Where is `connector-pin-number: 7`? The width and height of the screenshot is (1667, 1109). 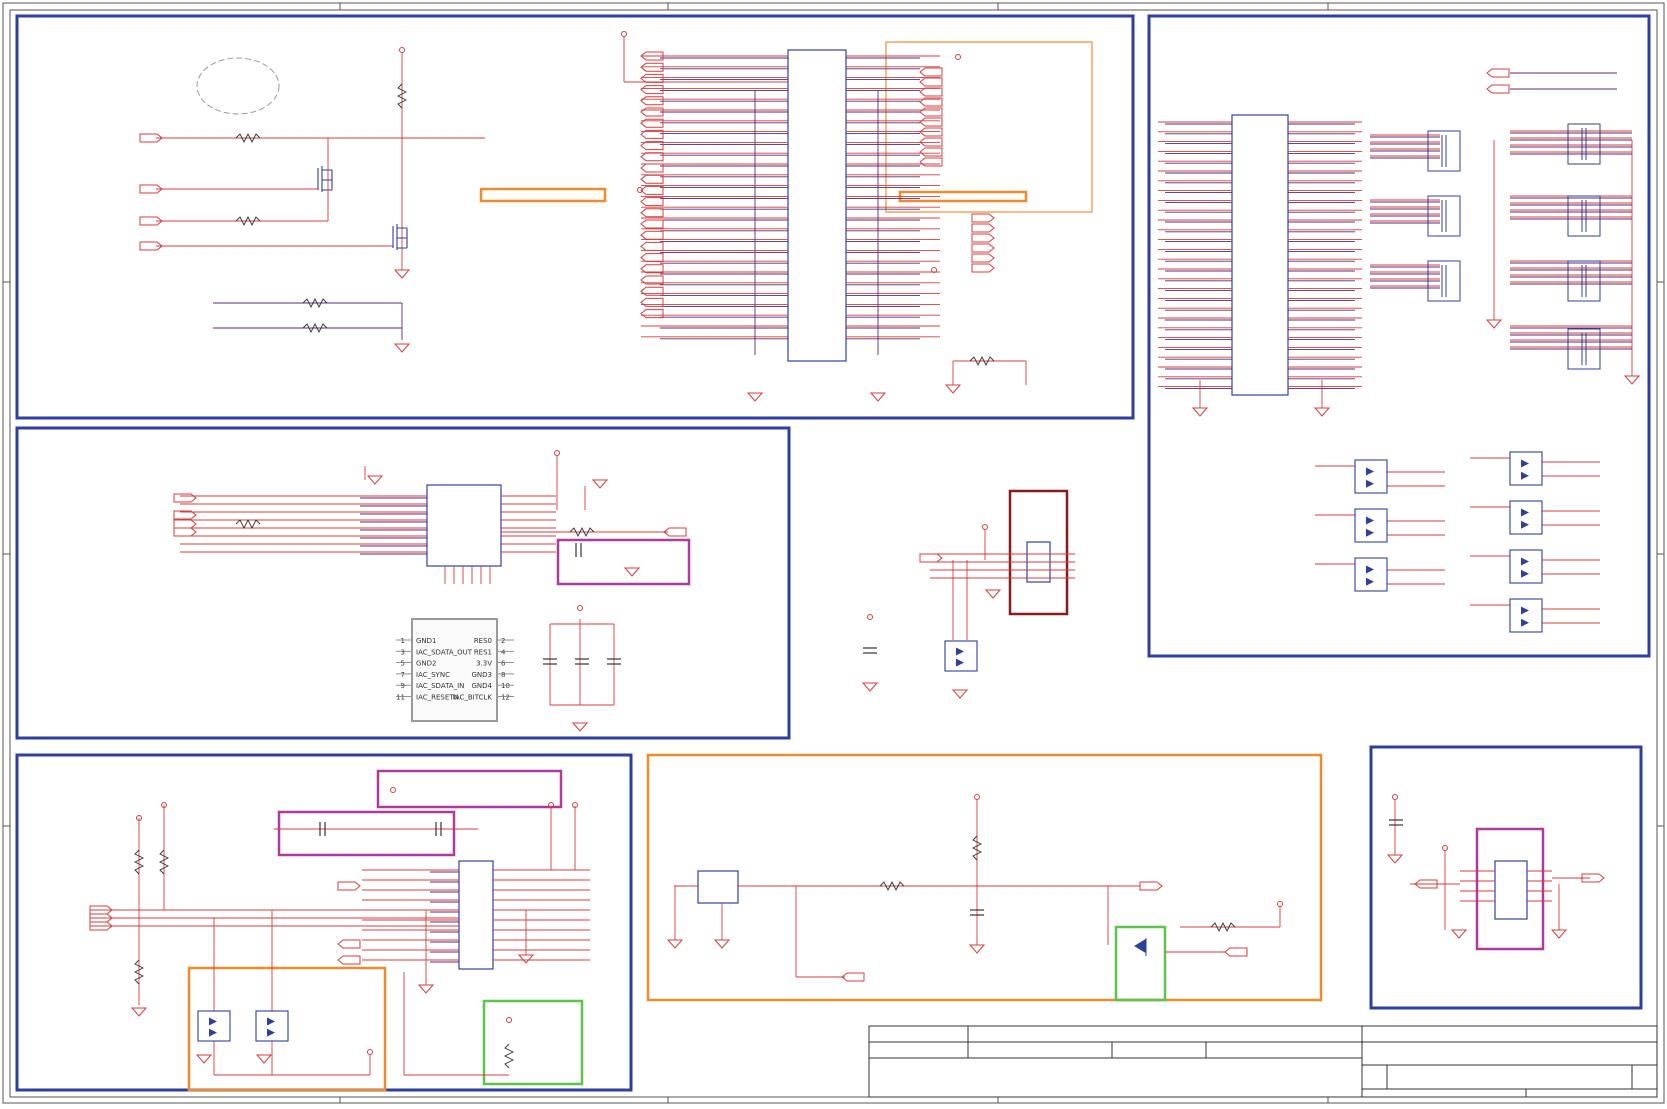 connector-pin-number: 7 is located at coordinates (403, 675).